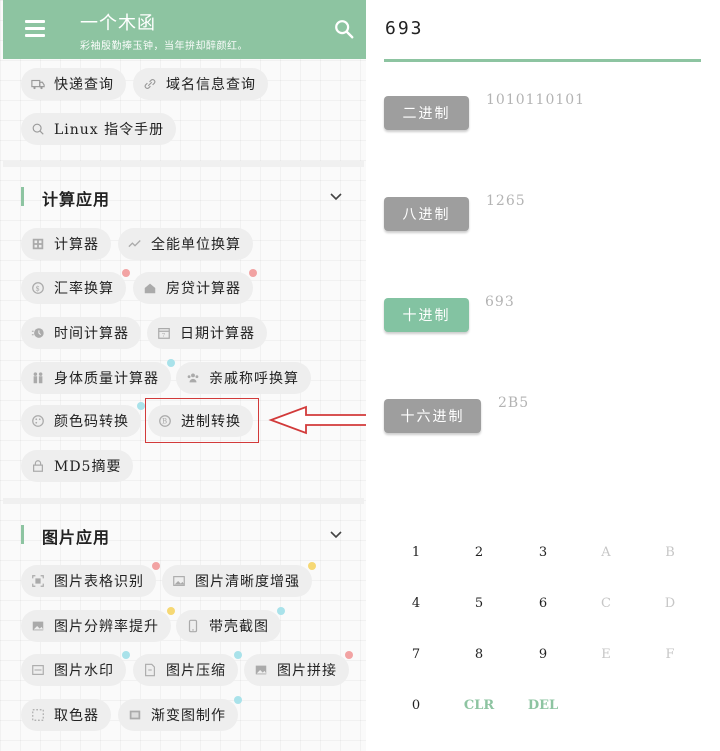 The width and height of the screenshot is (720, 751). What do you see at coordinates (543, 654) in the screenshot?
I see `key-9: 9` at bounding box center [543, 654].